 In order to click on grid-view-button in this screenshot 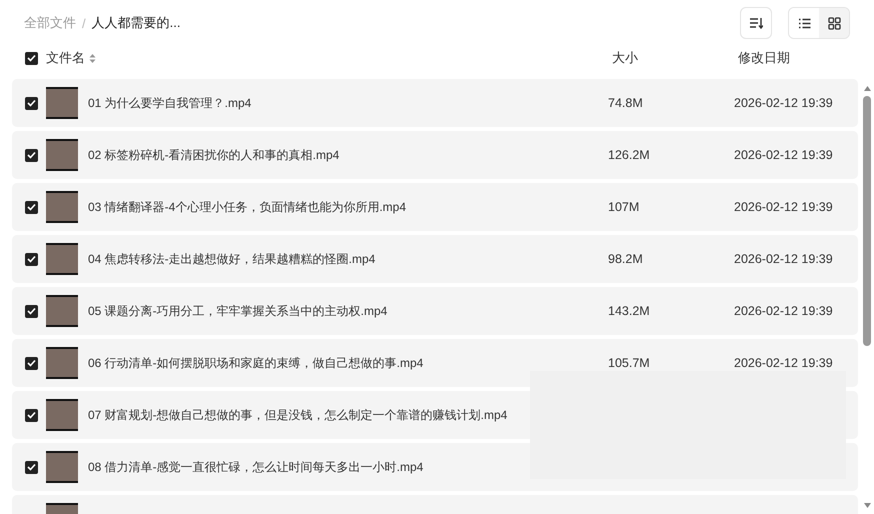, I will do `click(834, 23)`.